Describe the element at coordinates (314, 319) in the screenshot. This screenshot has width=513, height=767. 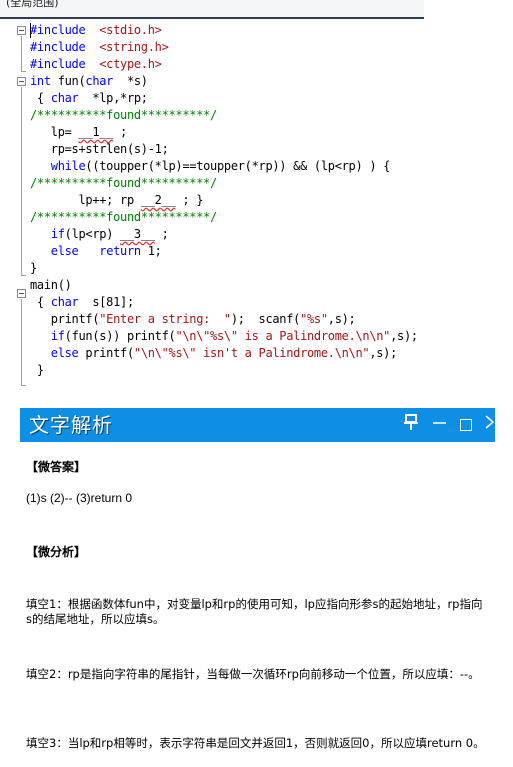
I see `code-token: "%s"` at that location.